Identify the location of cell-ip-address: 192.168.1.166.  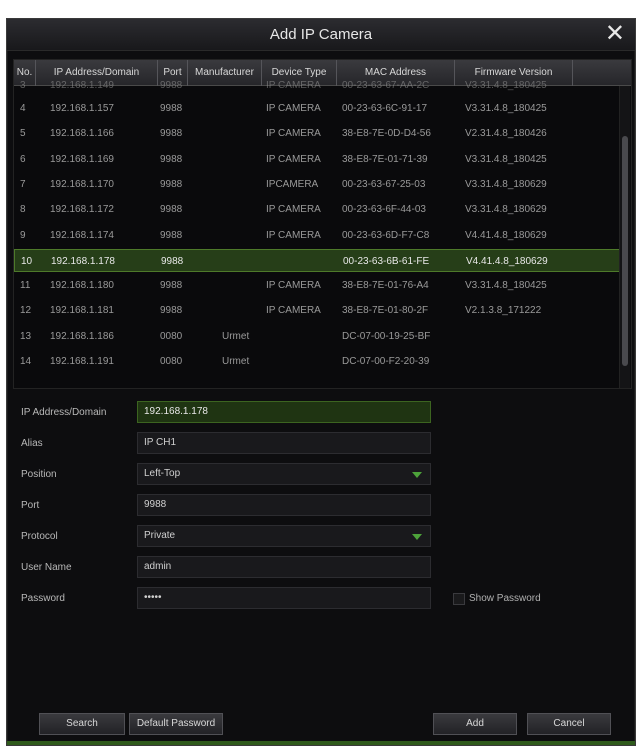
(82, 134).